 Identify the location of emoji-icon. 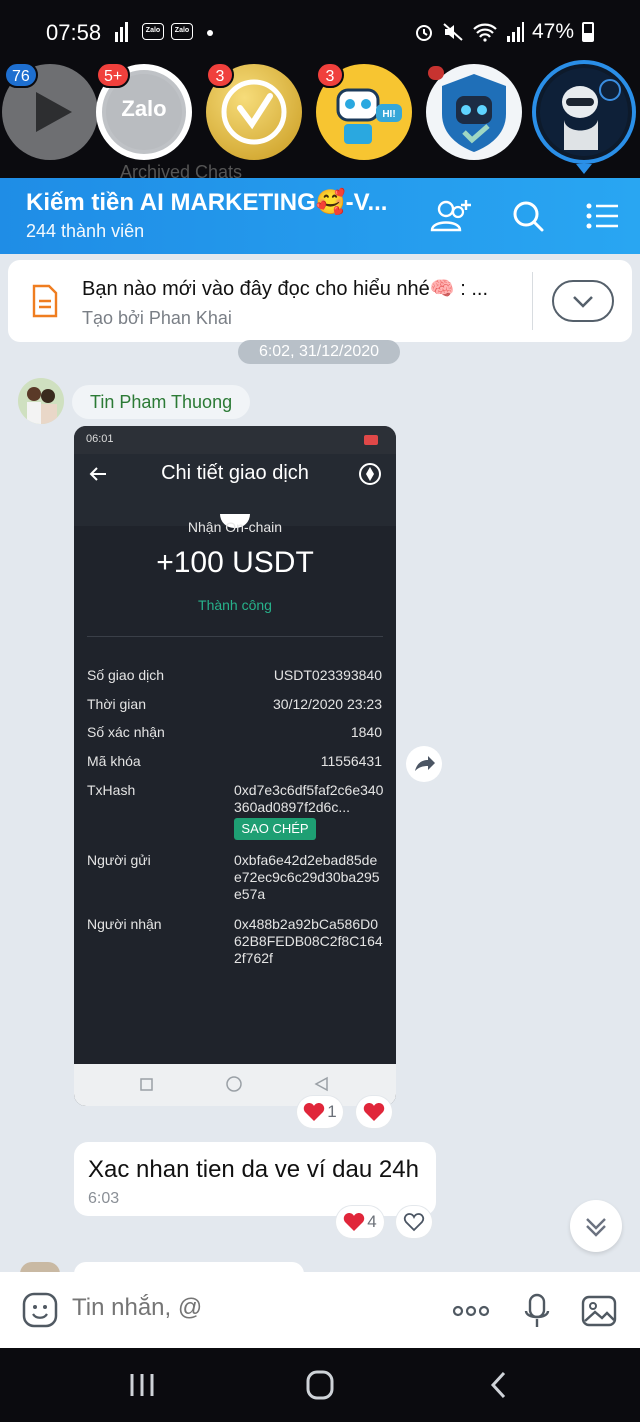
(40, 1310).